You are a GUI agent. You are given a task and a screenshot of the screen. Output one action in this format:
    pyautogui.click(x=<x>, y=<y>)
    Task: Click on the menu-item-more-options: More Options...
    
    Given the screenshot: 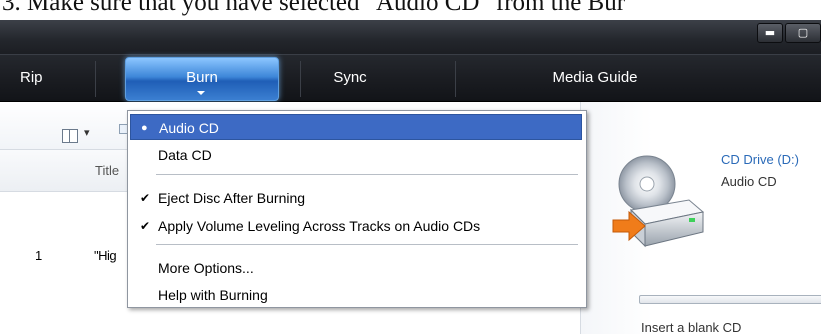 What is the action you would take?
    pyautogui.click(x=356, y=268)
    